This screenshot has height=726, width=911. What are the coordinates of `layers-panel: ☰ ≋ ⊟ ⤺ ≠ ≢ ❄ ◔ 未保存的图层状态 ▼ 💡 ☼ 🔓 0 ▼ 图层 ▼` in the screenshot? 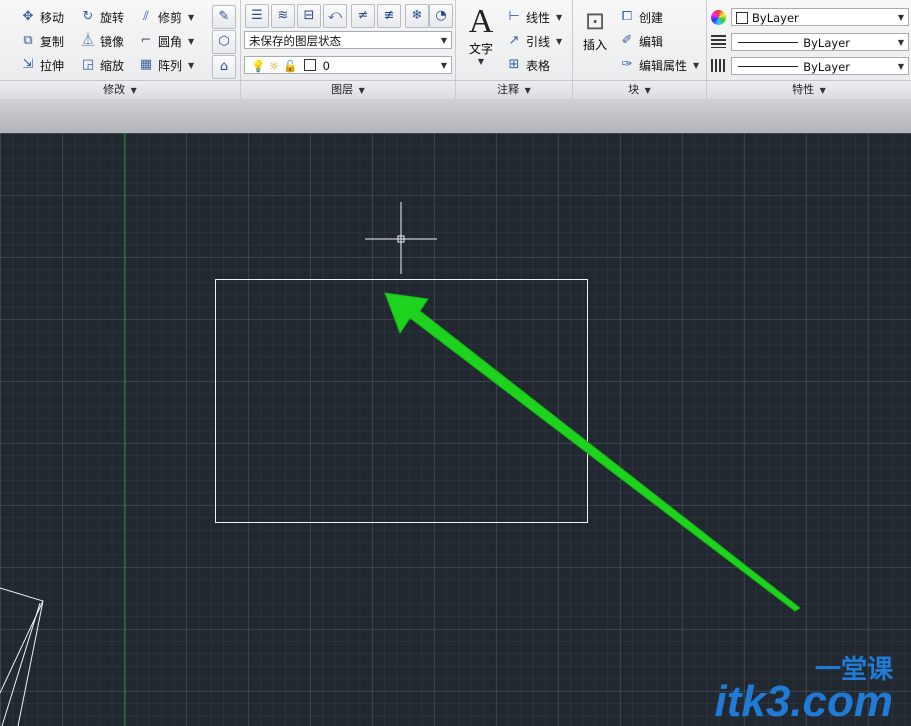 It's located at (348, 49).